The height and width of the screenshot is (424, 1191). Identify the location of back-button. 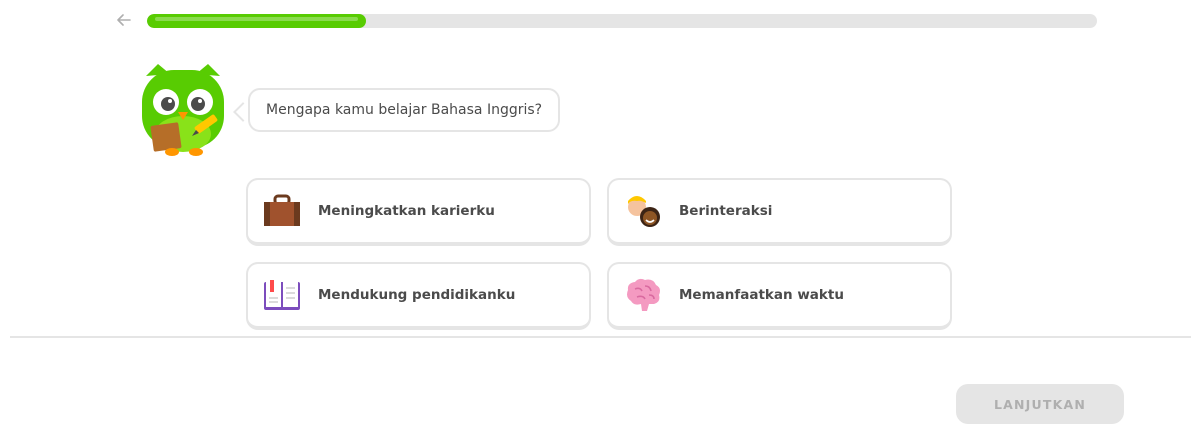
(124, 20).